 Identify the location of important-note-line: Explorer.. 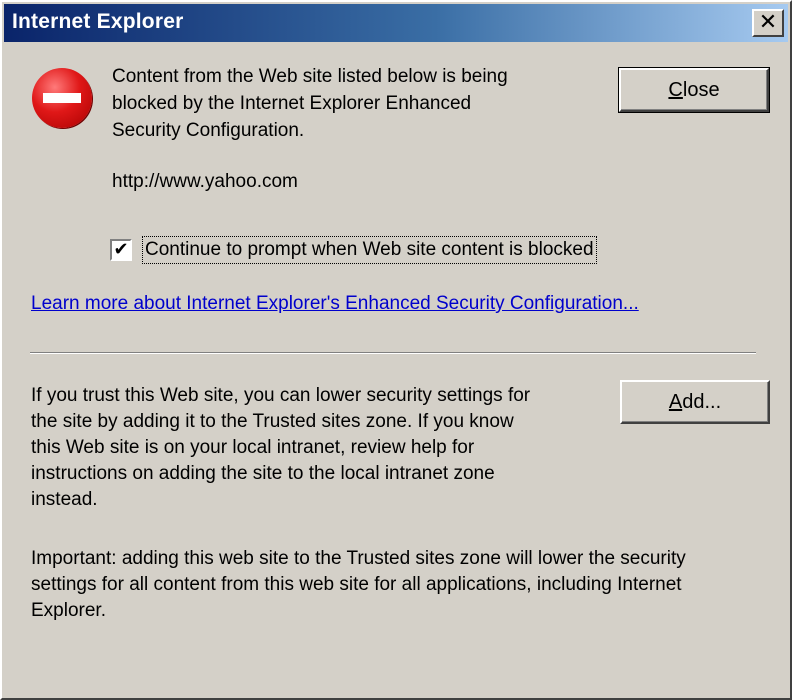
(68, 610).